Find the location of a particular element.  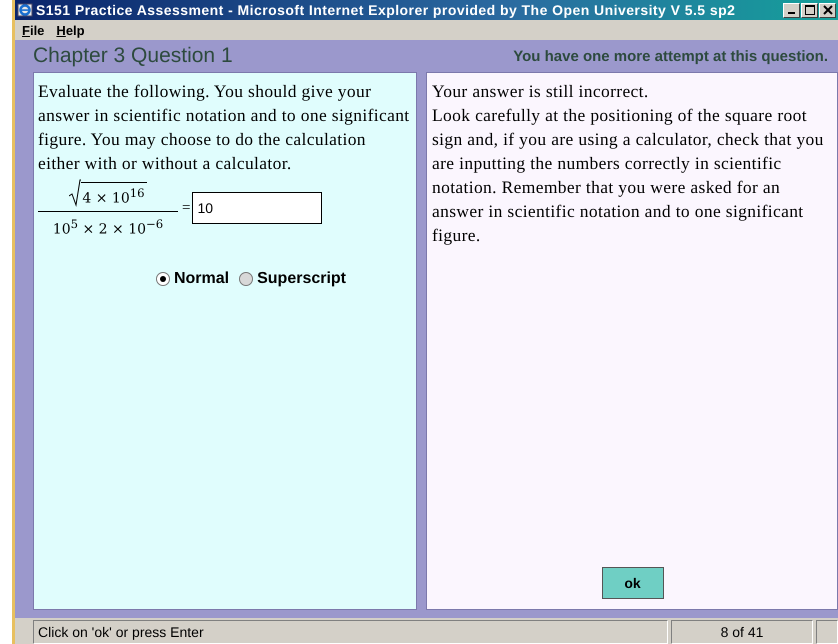

feedback-text: Look carefully at the positioning of the square root sign and, if you are using a calculator, check that you are inputting the numbers correctly in scientific notation. Remember that you were asked for an answer in scientific notation and to one significant figure. is located at coordinates (628, 175).